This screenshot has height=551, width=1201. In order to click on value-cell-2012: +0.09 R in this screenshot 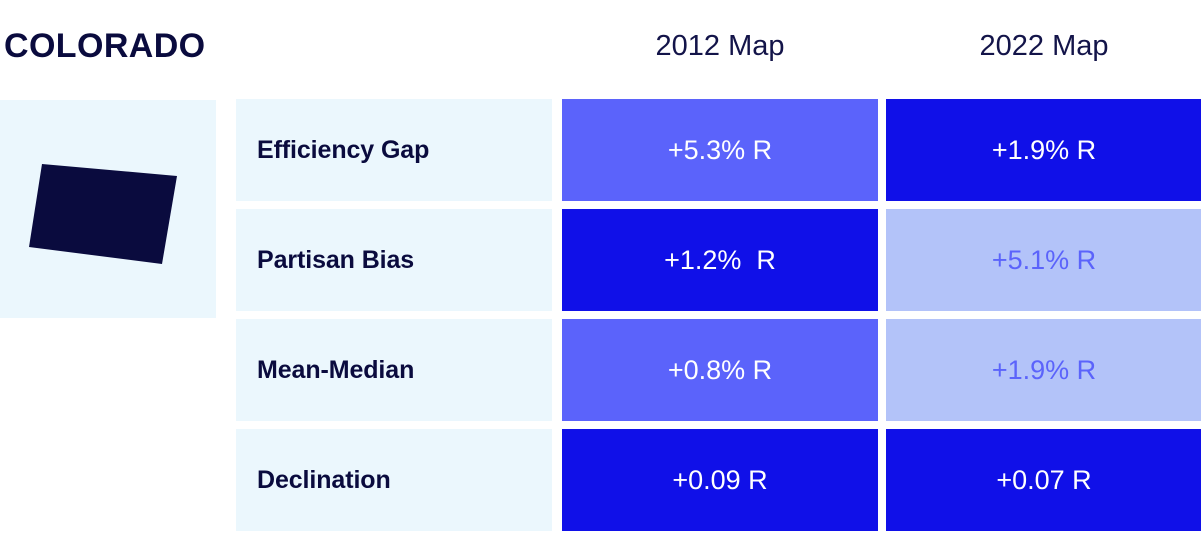, I will do `click(720, 480)`.